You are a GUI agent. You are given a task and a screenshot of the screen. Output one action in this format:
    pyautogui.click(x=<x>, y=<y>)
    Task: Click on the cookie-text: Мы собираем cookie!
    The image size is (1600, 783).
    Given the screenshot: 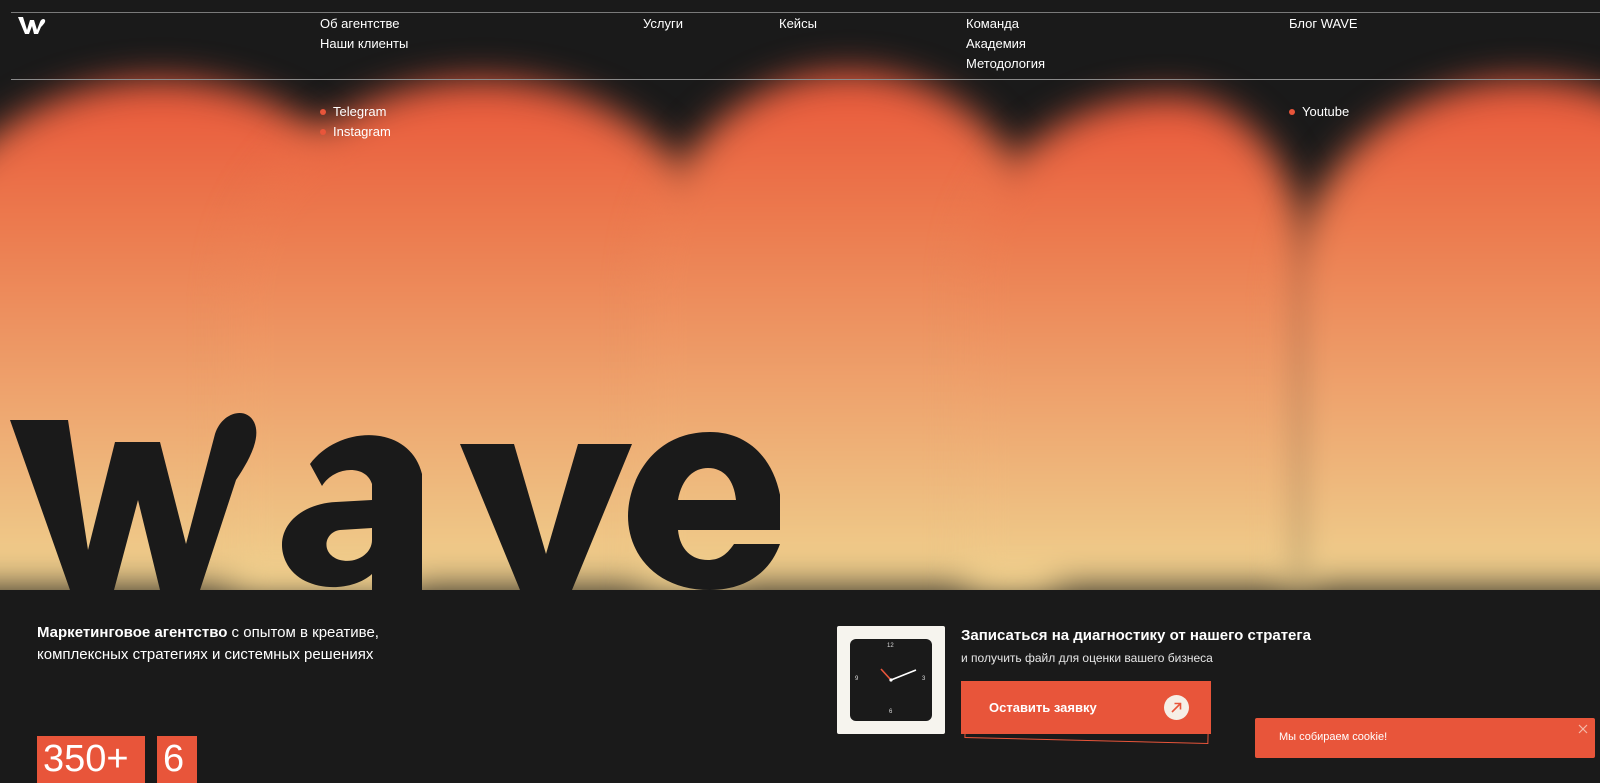 What is the action you would take?
    pyautogui.click(x=1333, y=737)
    